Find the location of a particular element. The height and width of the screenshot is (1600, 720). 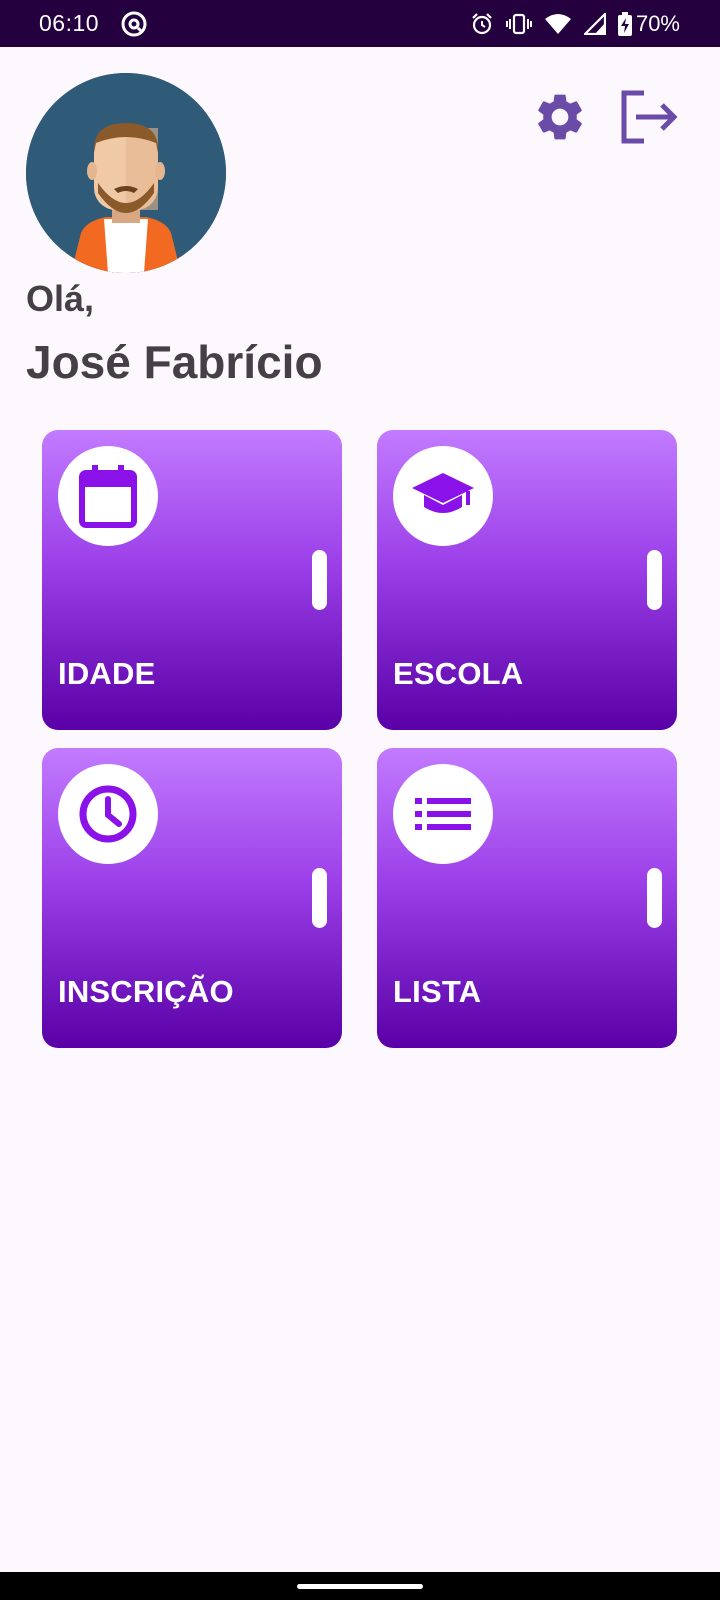

vibrate-icon is located at coordinates (518, 23).